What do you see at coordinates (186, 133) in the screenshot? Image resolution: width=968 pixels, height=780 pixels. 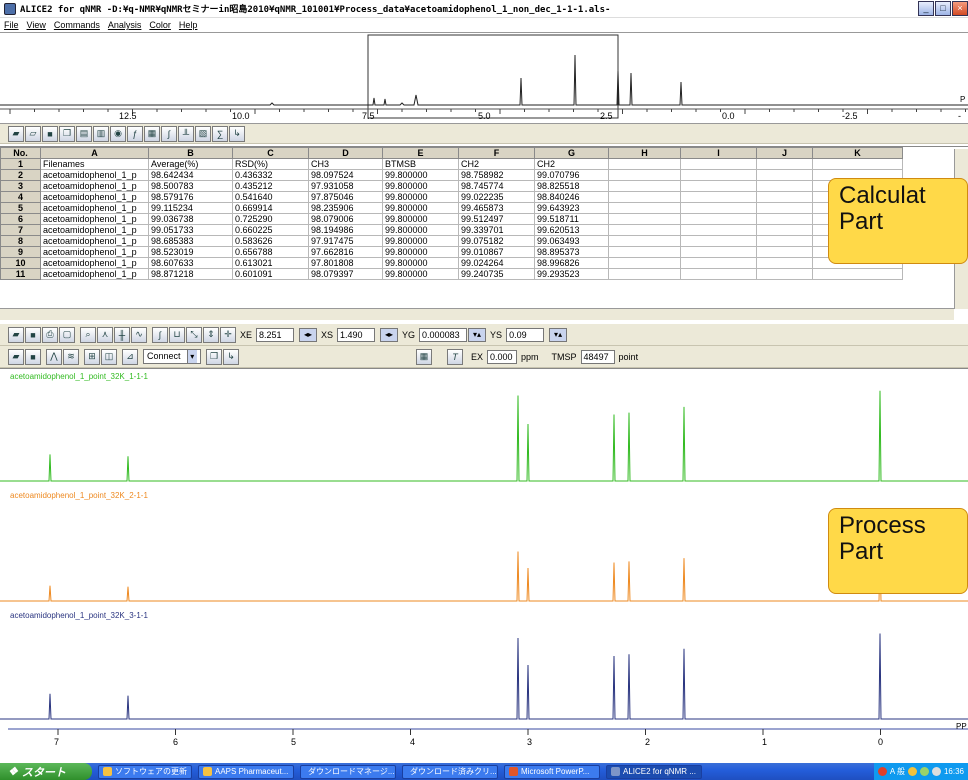 I see `peak-icon: ╨` at bounding box center [186, 133].